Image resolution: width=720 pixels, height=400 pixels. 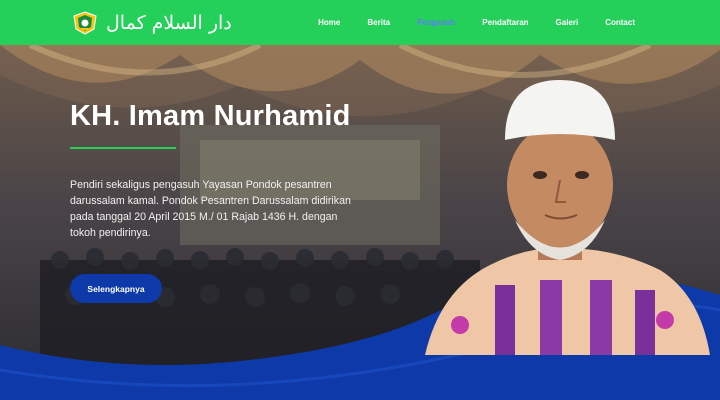 What do you see at coordinates (505, 22) in the screenshot?
I see `nav-link-pendaftaran: Pendaftaran` at bounding box center [505, 22].